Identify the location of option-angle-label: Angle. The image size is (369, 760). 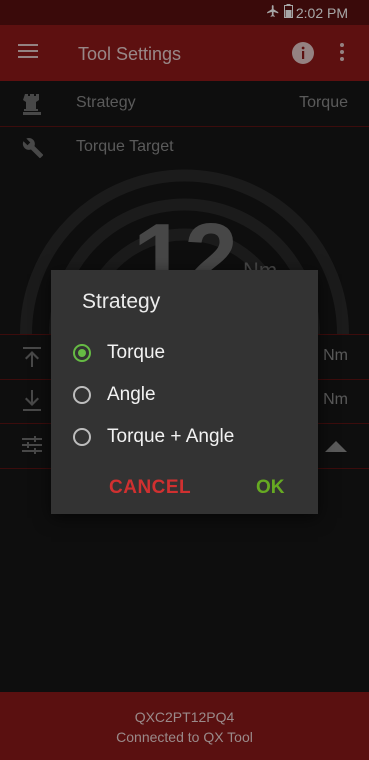
(131, 394).